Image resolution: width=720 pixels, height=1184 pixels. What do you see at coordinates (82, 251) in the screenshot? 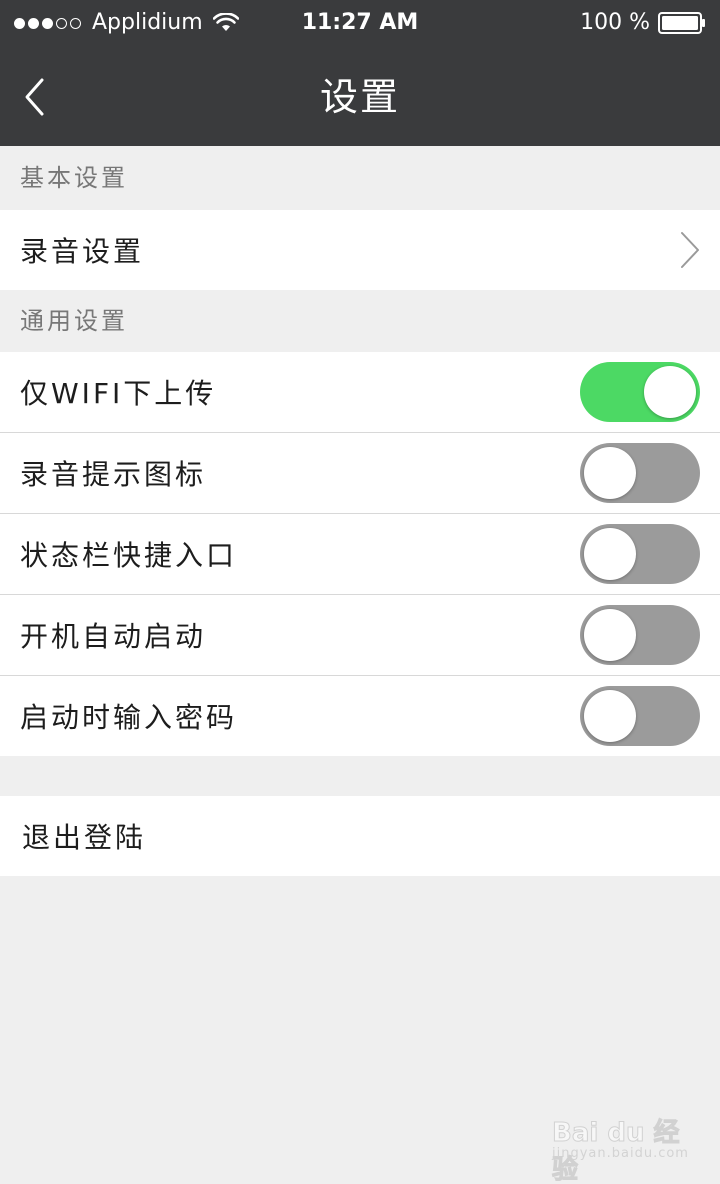
I see `row-label: 录音设置` at bounding box center [82, 251].